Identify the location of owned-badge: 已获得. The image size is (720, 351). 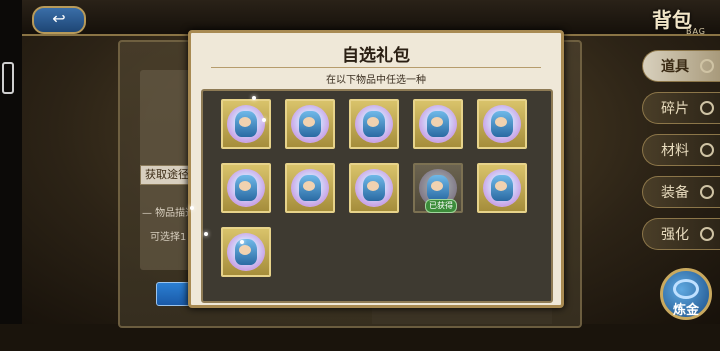
(441, 206).